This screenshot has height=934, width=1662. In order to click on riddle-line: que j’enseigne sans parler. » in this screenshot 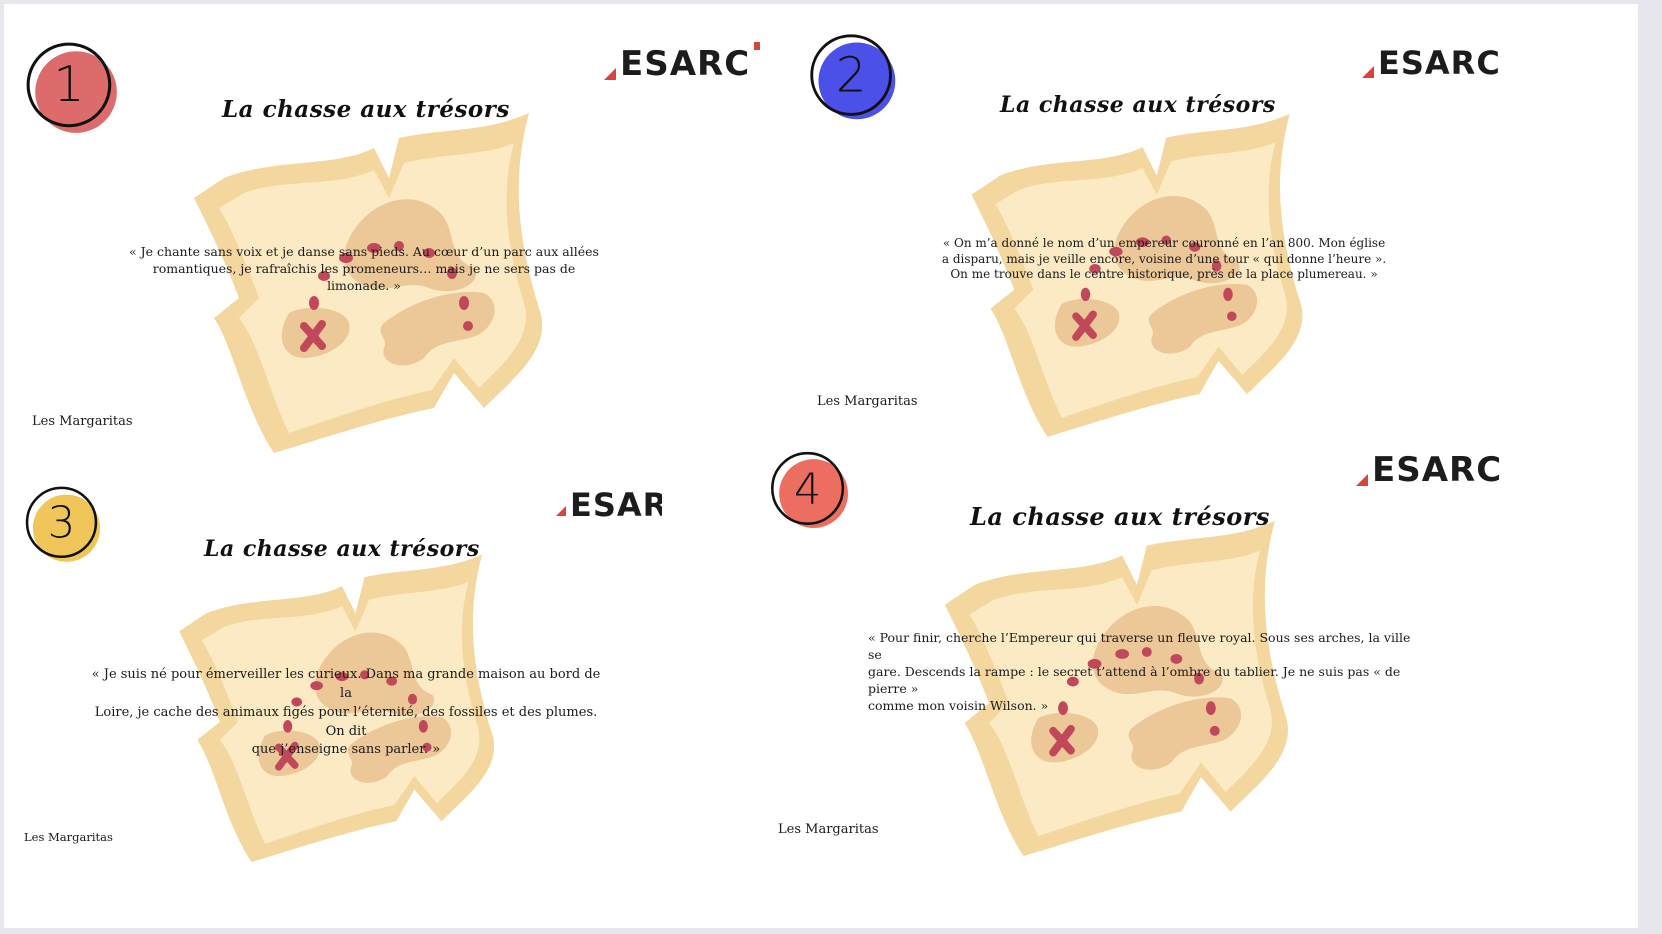, I will do `click(346, 750)`.